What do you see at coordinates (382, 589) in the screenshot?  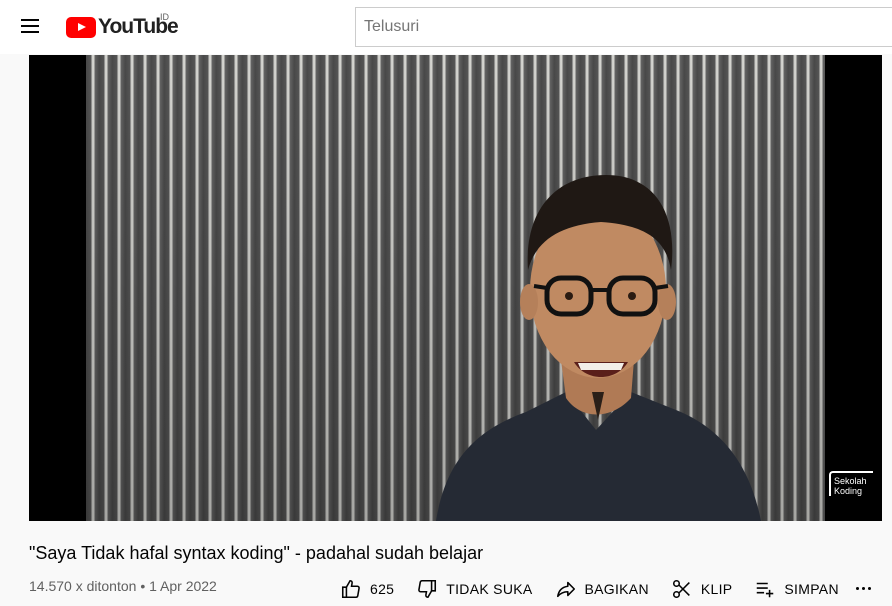 I see `like-count: 625` at bounding box center [382, 589].